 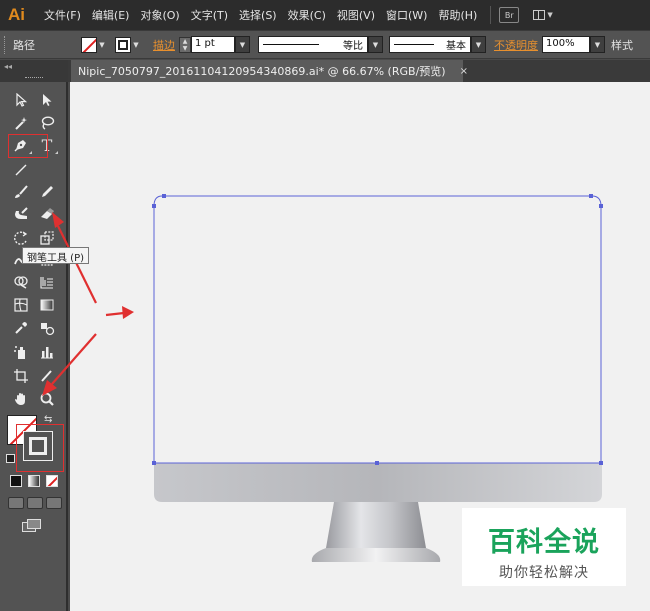 I want to click on screen-mode-back-icon, so click(x=34, y=524).